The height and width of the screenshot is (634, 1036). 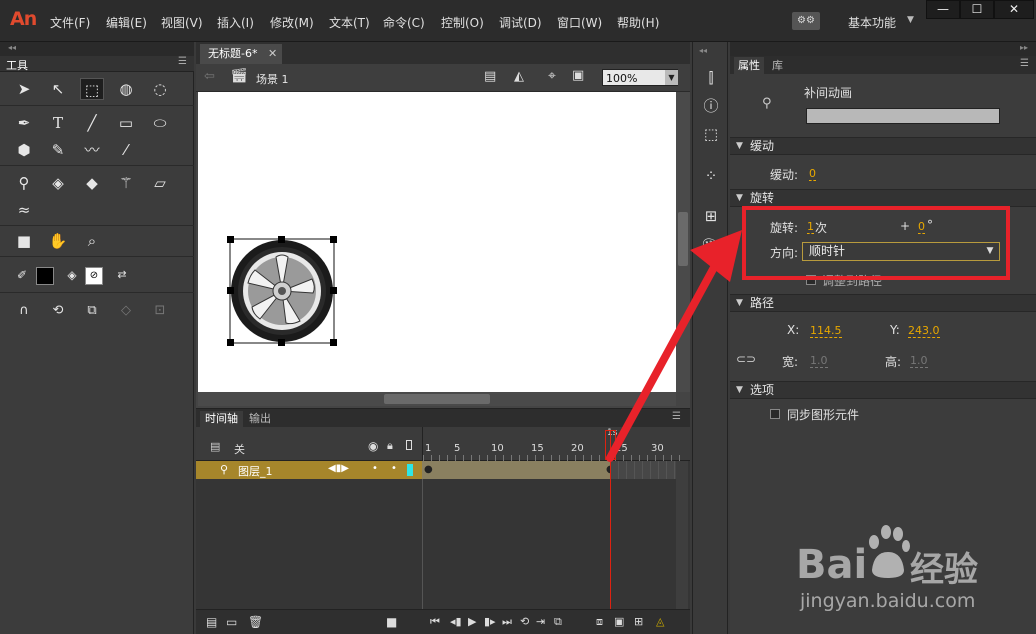 What do you see at coordinates (1014, 9) in the screenshot?
I see `close-button: ✕` at bounding box center [1014, 9].